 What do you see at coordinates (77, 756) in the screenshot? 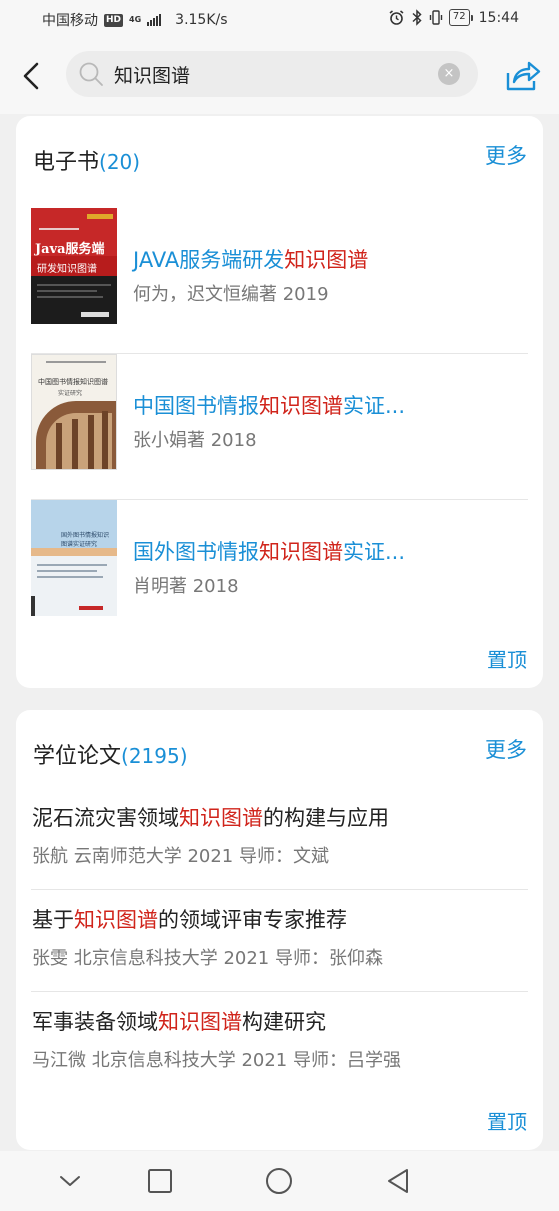
I see `section-label: 学位论文` at bounding box center [77, 756].